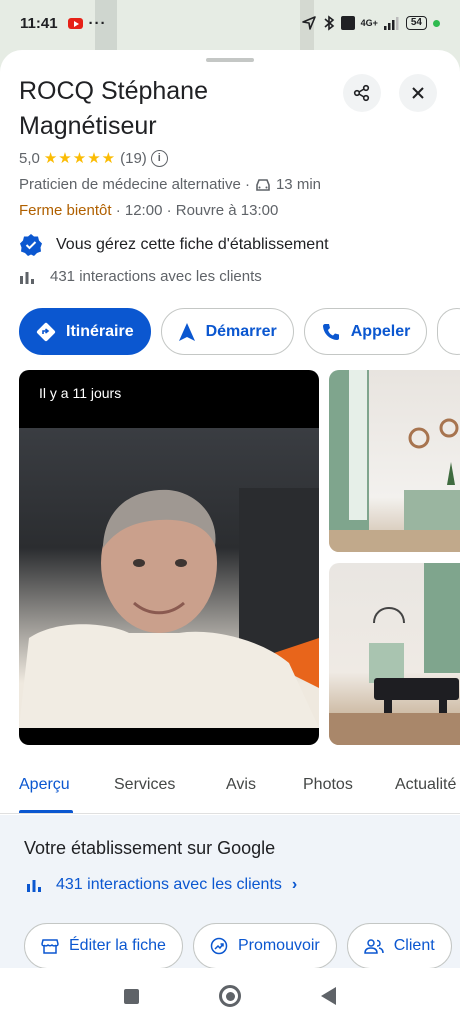  I want to click on youtube-notification-icon, so click(75, 23).